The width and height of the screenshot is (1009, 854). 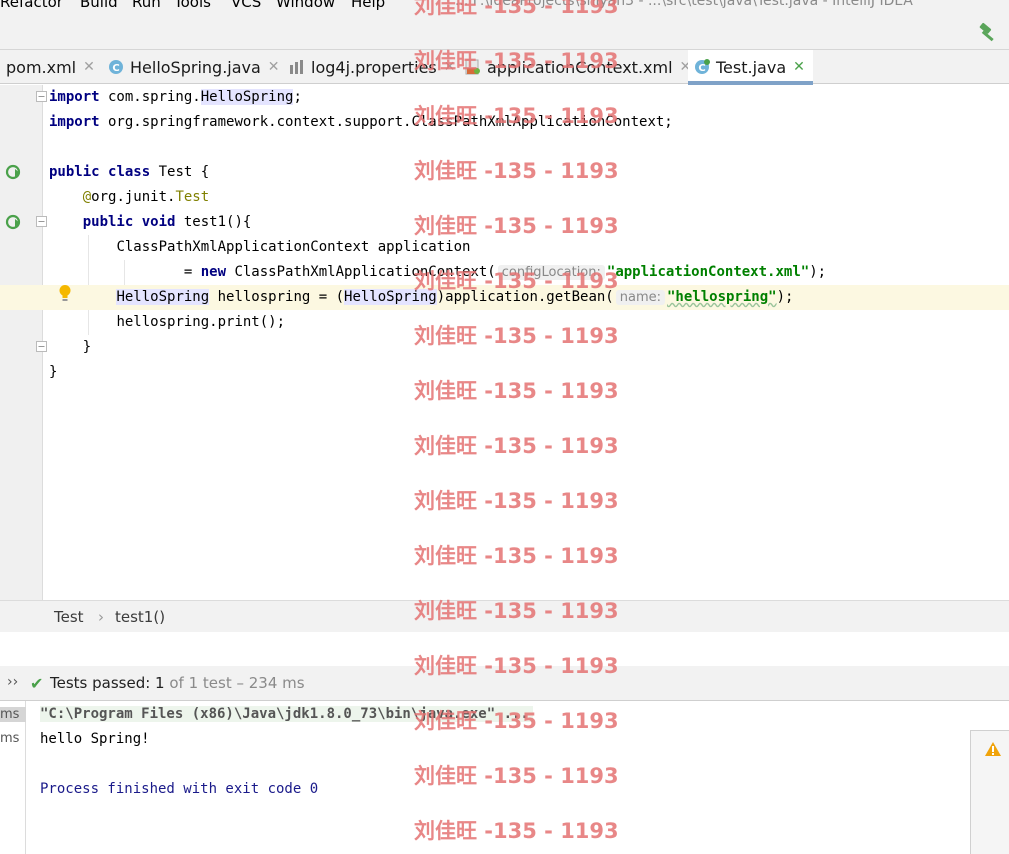 What do you see at coordinates (146, 5) in the screenshot?
I see `menu-run: Run` at bounding box center [146, 5].